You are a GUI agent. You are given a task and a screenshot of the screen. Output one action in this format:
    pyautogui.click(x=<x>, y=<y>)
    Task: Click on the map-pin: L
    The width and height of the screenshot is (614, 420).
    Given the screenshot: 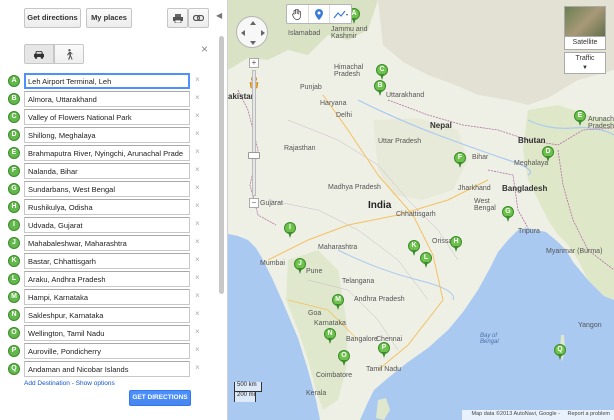 What is the action you would take?
    pyautogui.click(x=426, y=260)
    